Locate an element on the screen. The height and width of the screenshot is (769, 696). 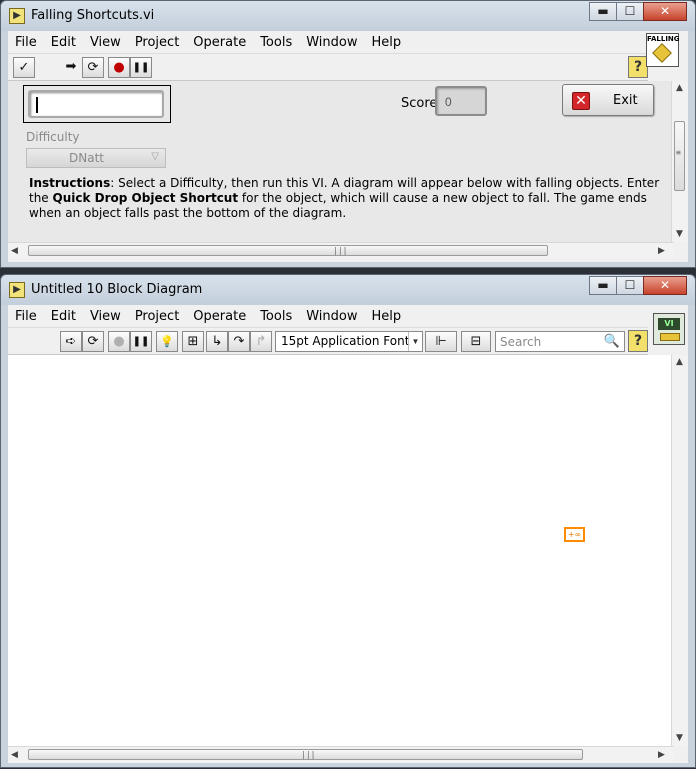
node-icon is located at coordinates (670, 337).